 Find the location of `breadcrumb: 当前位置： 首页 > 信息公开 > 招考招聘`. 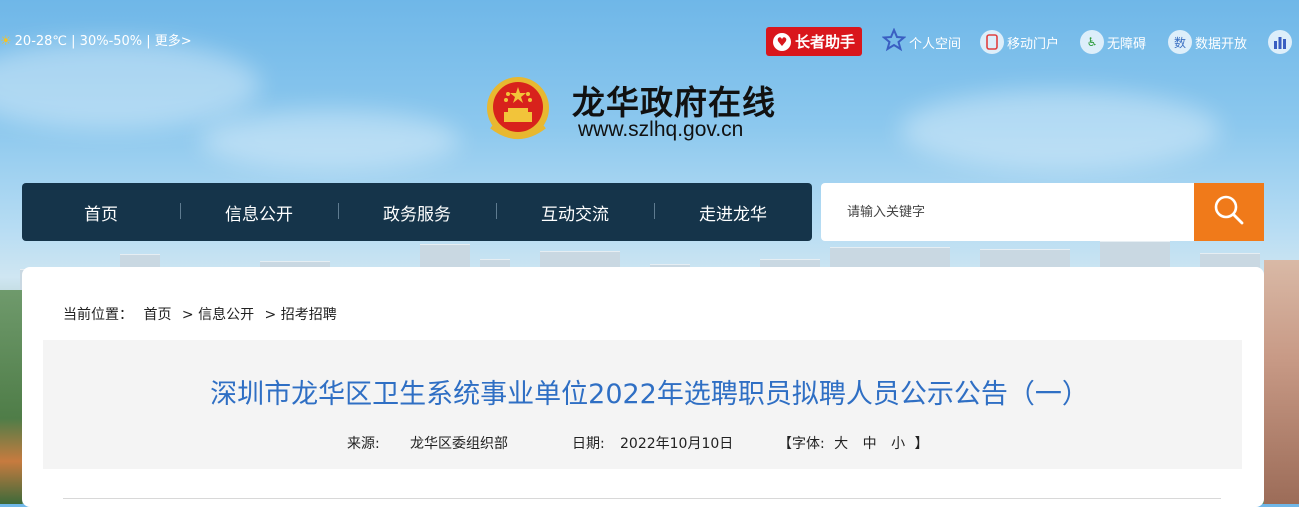

breadcrumb: 当前位置： 首页 > 信息公开 > 招考招聘 is located at coordinates (203, 314).